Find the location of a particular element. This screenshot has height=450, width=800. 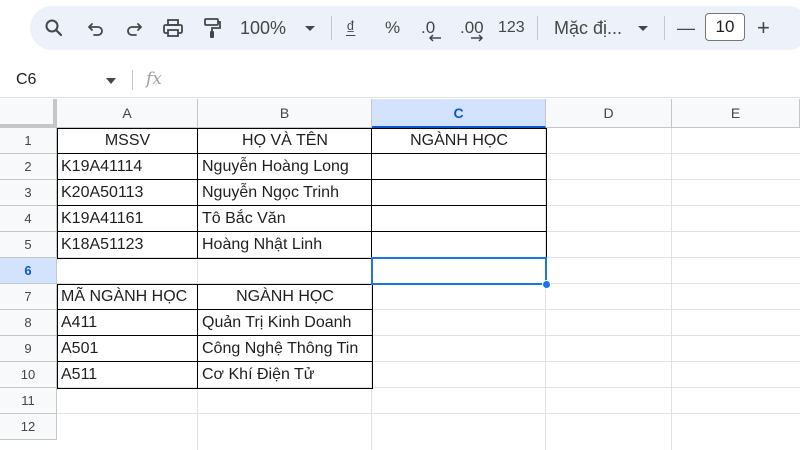

select-all-corner is located at coordinates (28, 113).